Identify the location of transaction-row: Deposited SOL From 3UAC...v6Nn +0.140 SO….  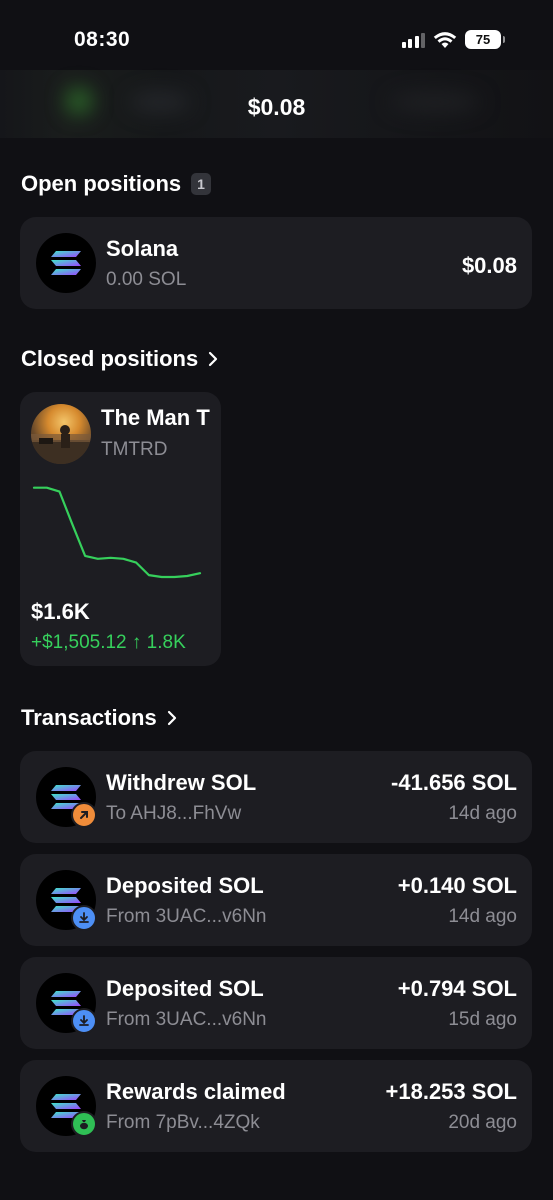
(276, 900).